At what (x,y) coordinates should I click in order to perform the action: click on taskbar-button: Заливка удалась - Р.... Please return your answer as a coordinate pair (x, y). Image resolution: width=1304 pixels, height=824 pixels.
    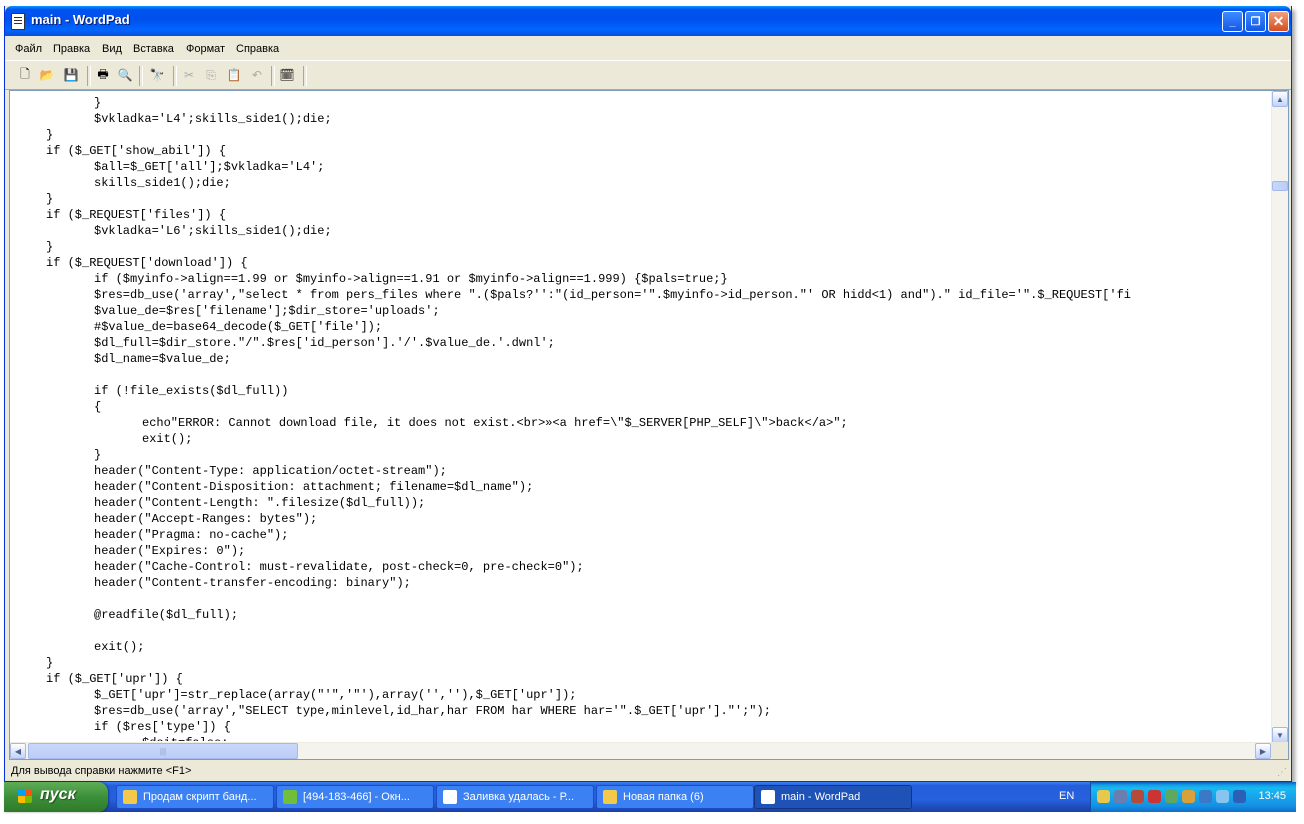
    Looking at the image, I should click on (515, 797).